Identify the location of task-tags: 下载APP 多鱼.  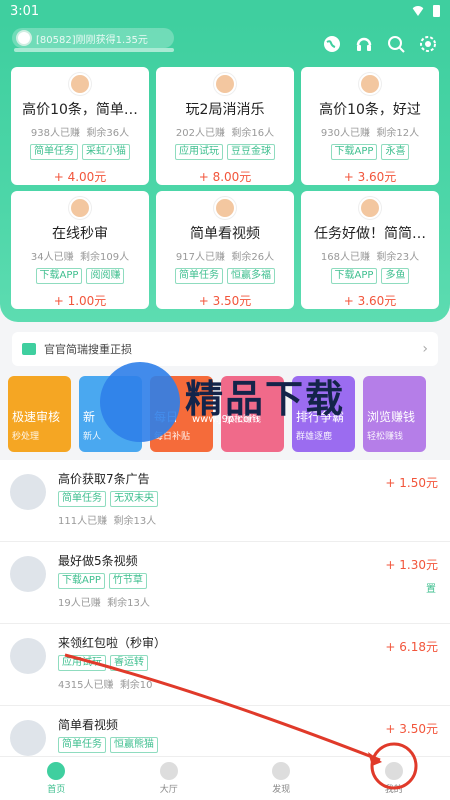
(370, 276).